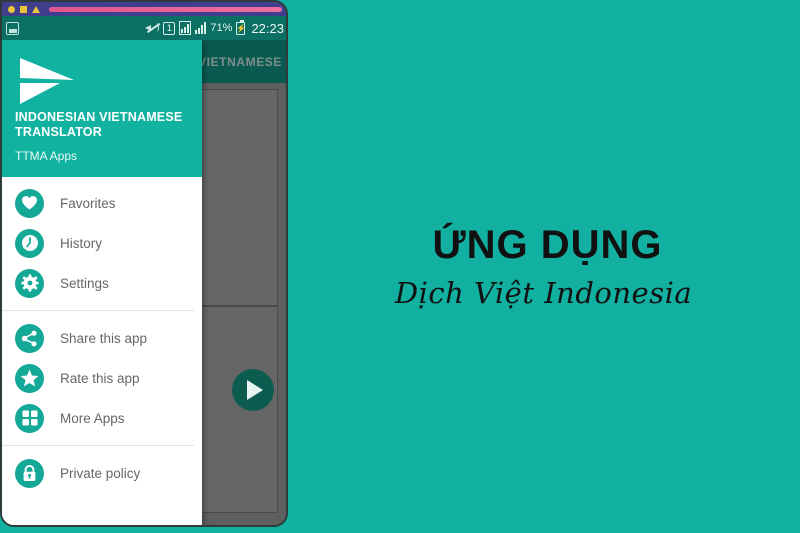 This screenshot has width=800, height=533. What do you see at coordinates (84, 283) in the screenshot?
I see `drawer-item-label: Settings` at bounding box center [84, 283].